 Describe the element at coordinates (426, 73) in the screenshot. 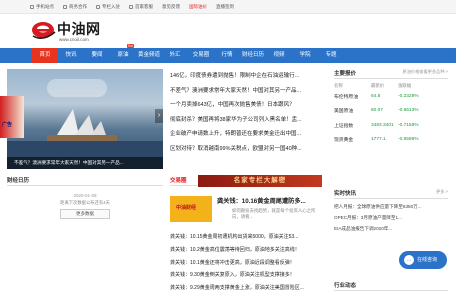

I see `market-more-link: 原油价格查看更多品种 >` at that location.